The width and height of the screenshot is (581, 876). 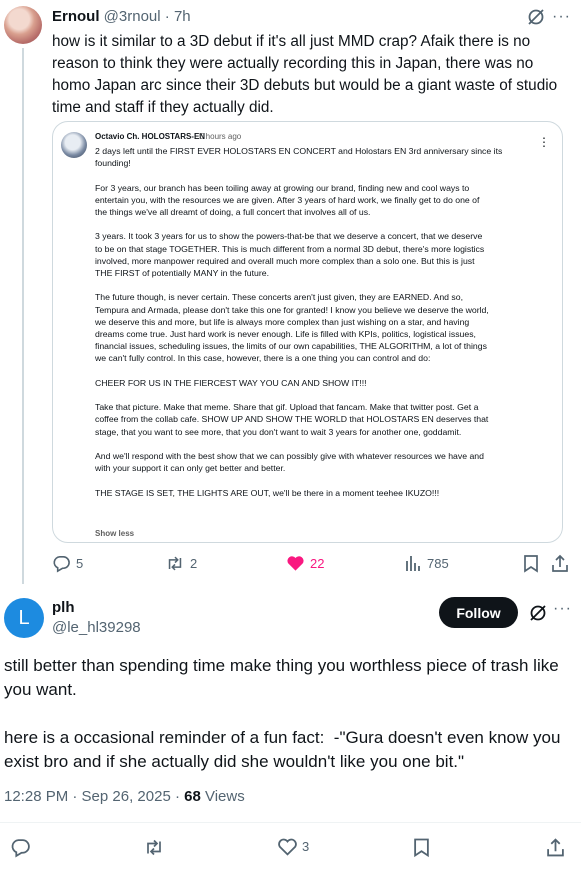 I want to click on repost-button: 2, so click(x=181, y=563).